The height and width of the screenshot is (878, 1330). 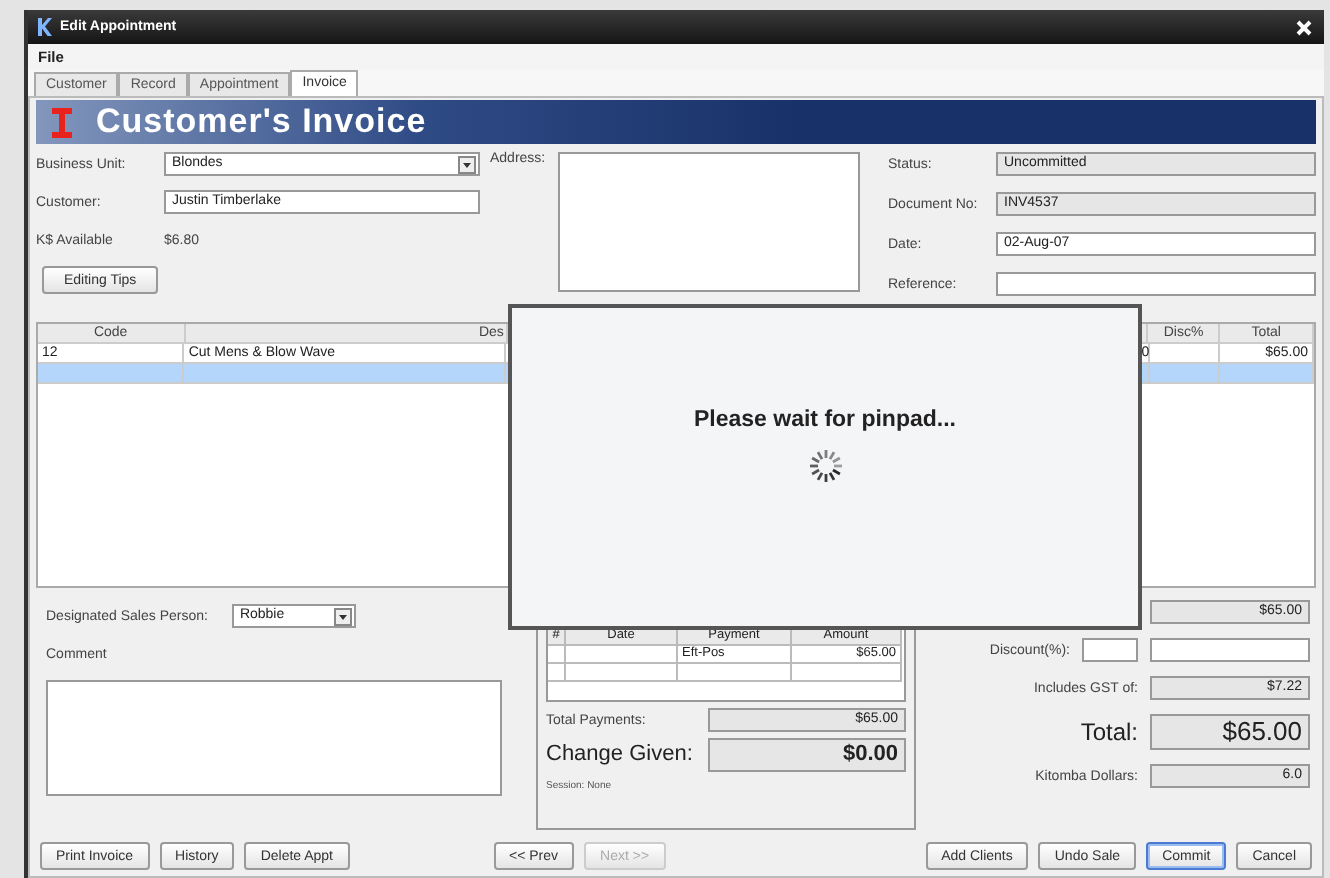 I want to click on input-field: $65.00, so click(x=1230, y=732).